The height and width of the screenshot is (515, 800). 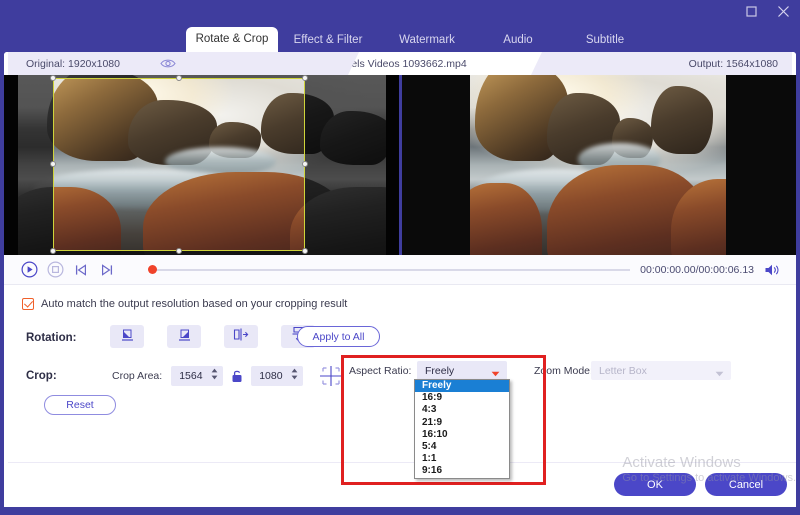 What do you see at coordinates (681, 120) in the screenshot?
I see `rock-shape` at bounding box center [681, 120].